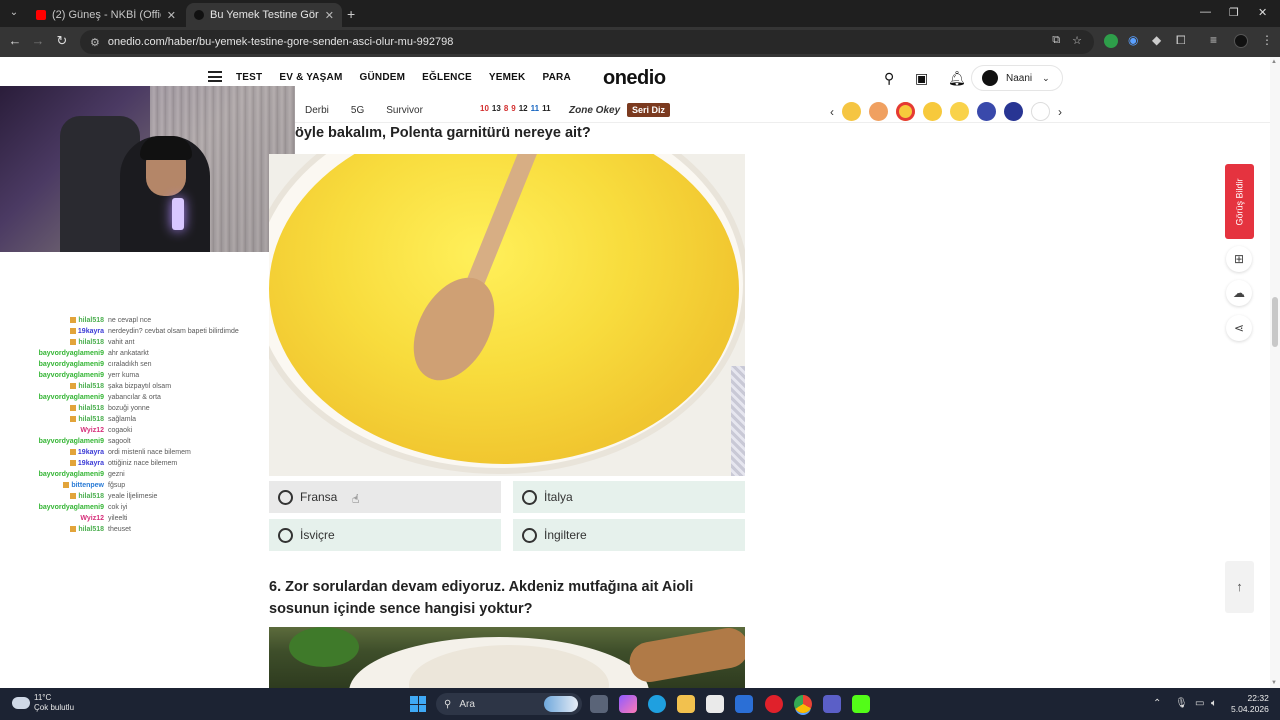 The image size is (1280, 720). What do you see at coordinates (357, 110) in the screenshot?
I see `subnav-5g: 5G` at bounding box center [357, 110].